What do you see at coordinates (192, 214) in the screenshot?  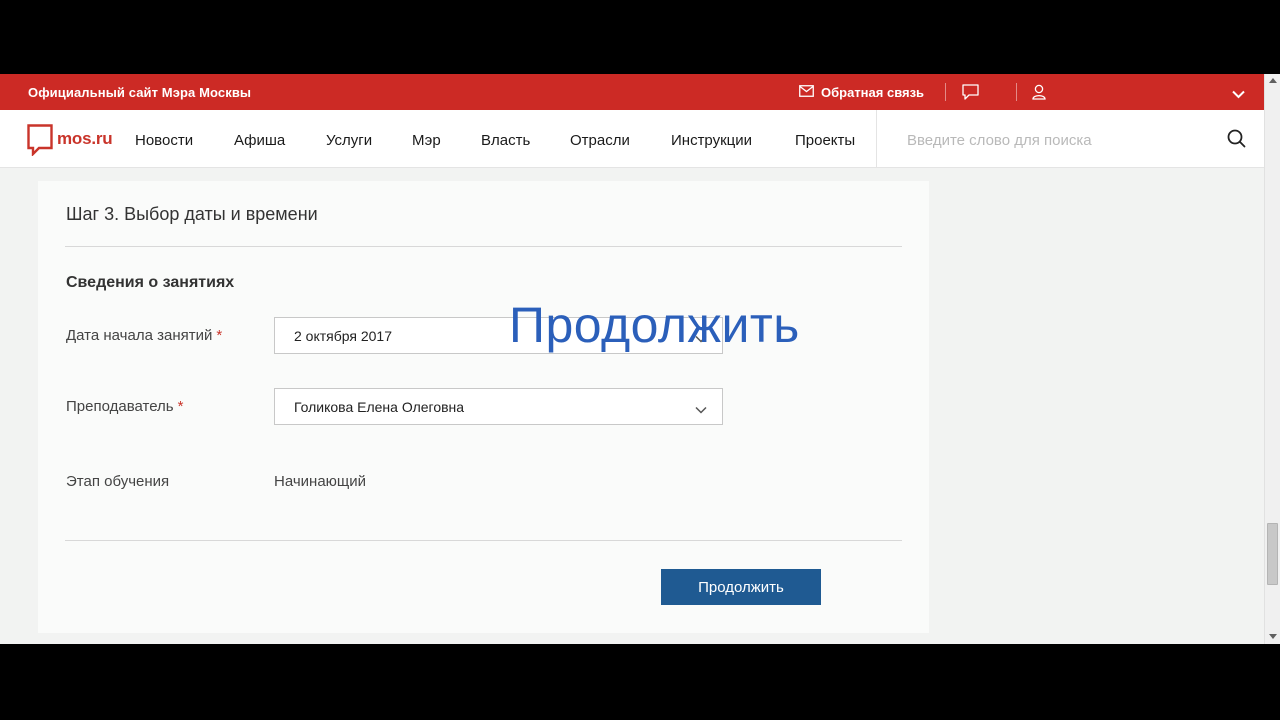 I see `step-title: Шаг 3. Выбор даты и времени` at bounding box center [192, 214].